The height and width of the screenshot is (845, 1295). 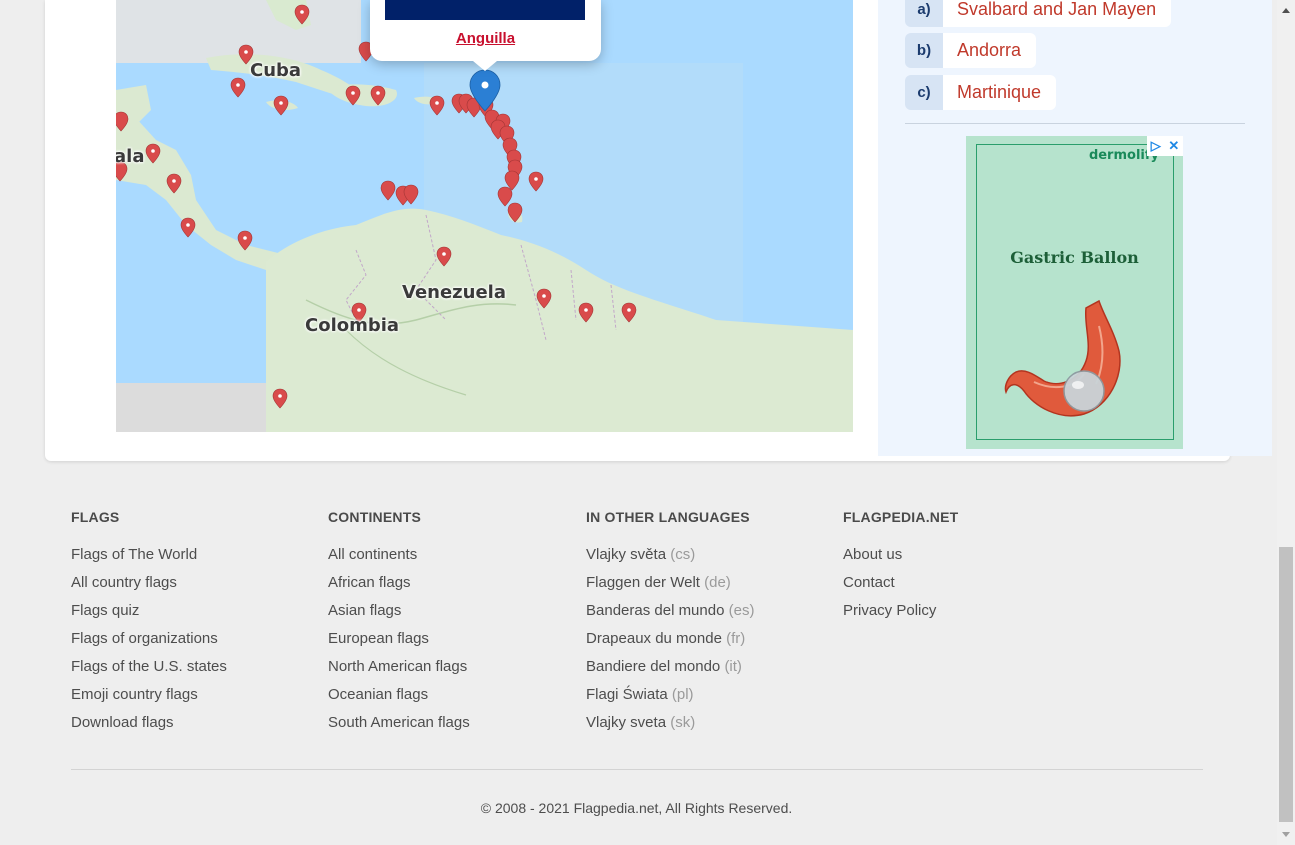 What do you see at coordinates (924, 92) in the screenshot?
I see `answer-letter: c)` at bounding box center [924, 92].